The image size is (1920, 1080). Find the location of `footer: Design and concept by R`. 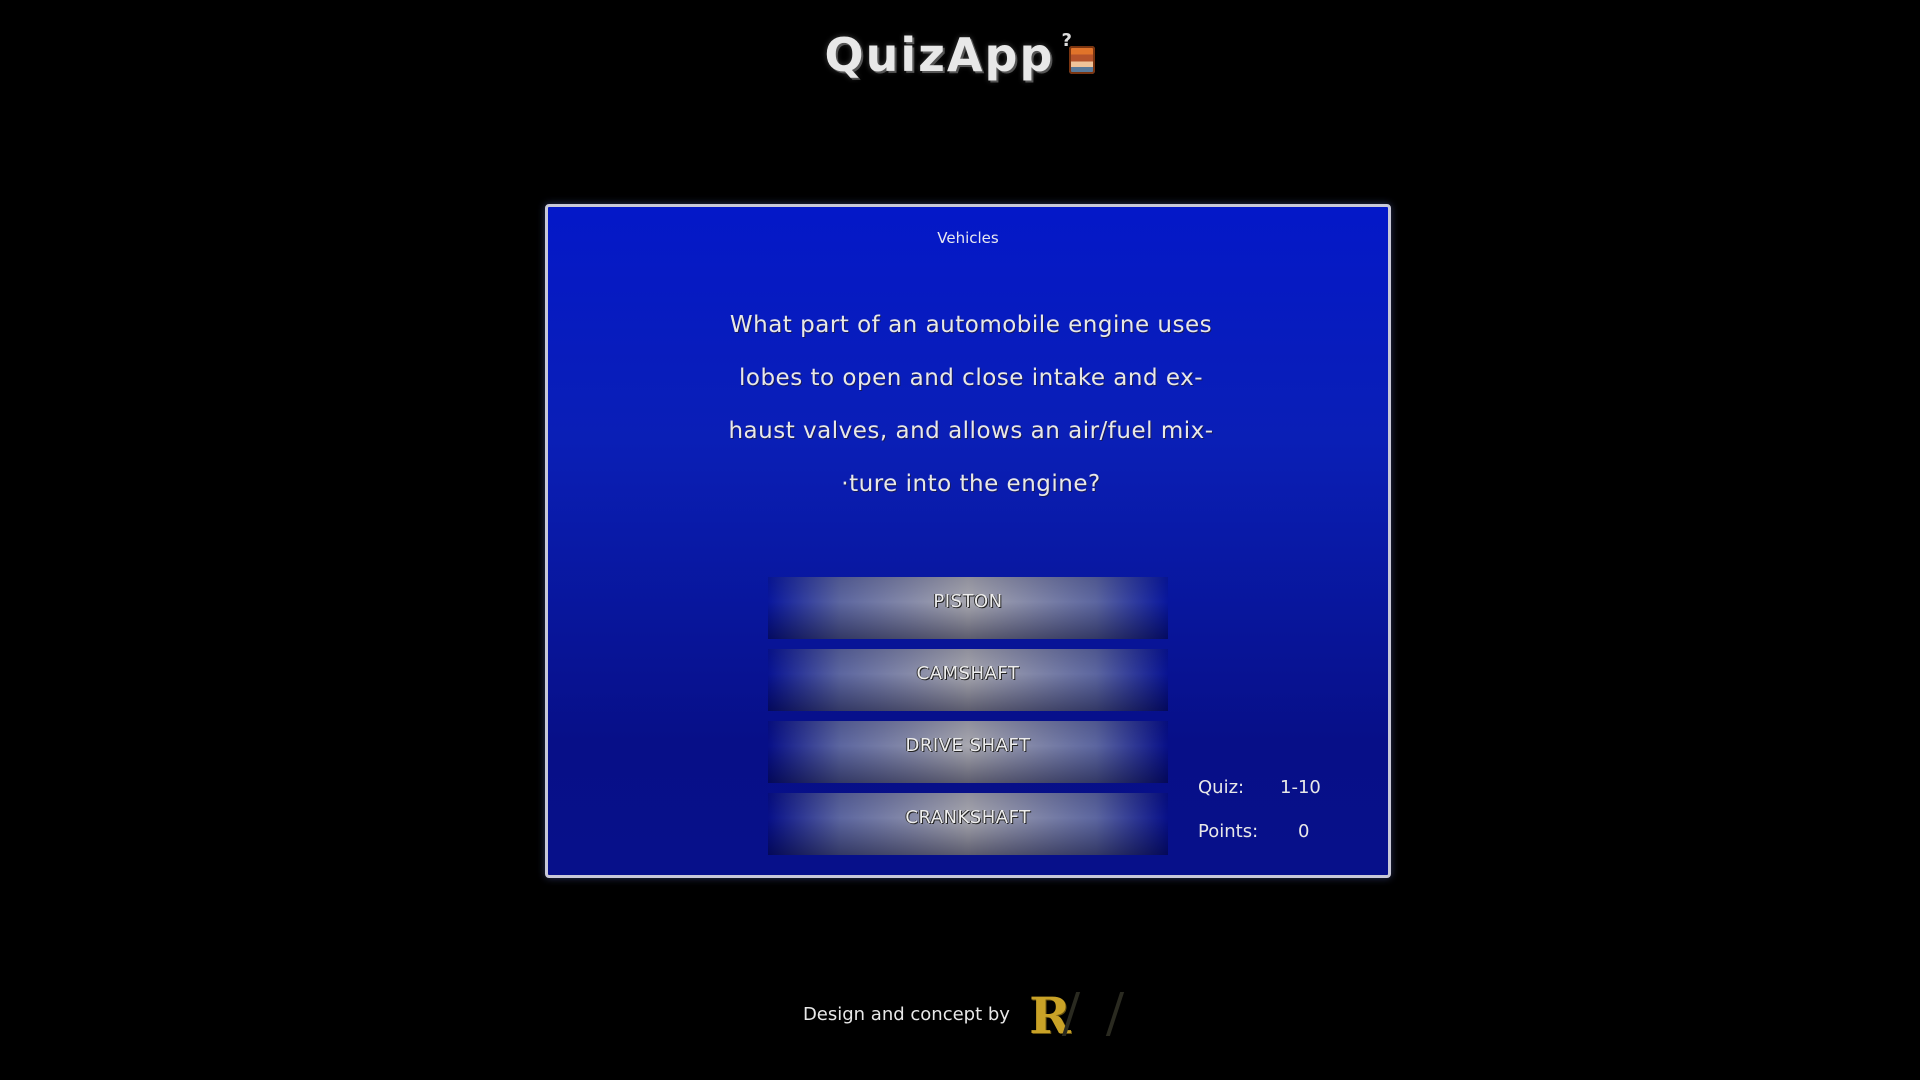

footer: Design and concept by R is located at coordinates (960, 1015).